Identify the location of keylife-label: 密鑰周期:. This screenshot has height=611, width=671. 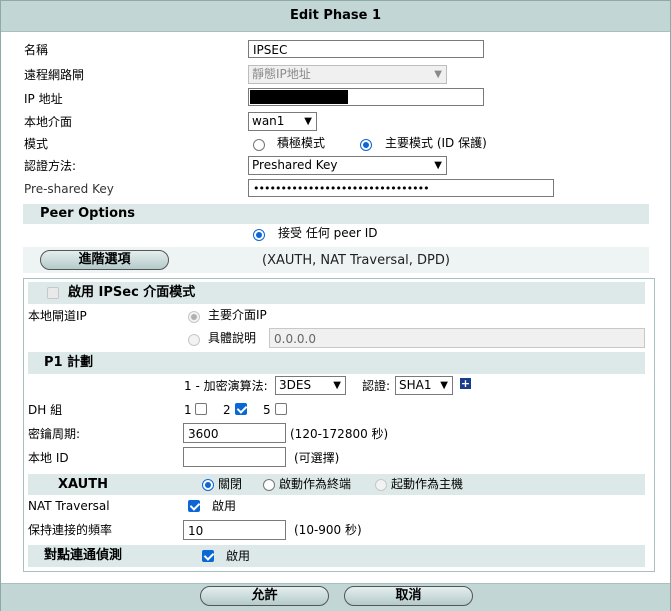
(54, 434).